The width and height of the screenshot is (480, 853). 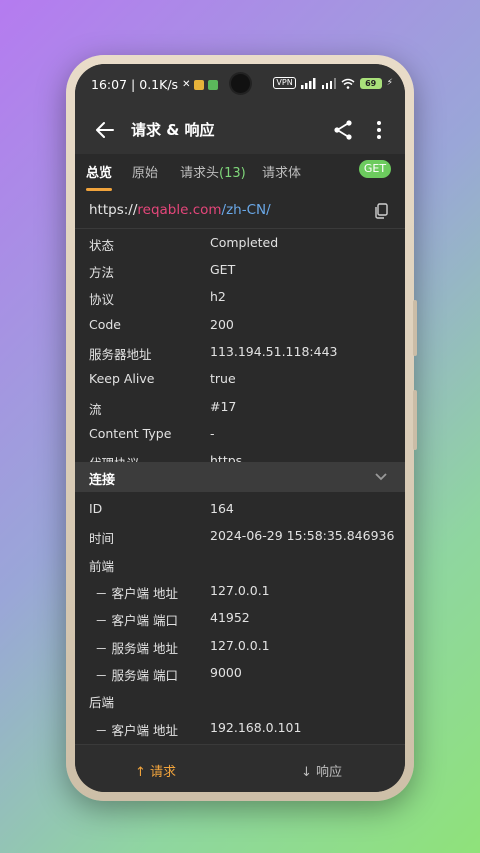 What do you see at coordinates (240, 508) in the screenshot?
I see `conn-row-id: ID 164` at bounding box center [240, 508].